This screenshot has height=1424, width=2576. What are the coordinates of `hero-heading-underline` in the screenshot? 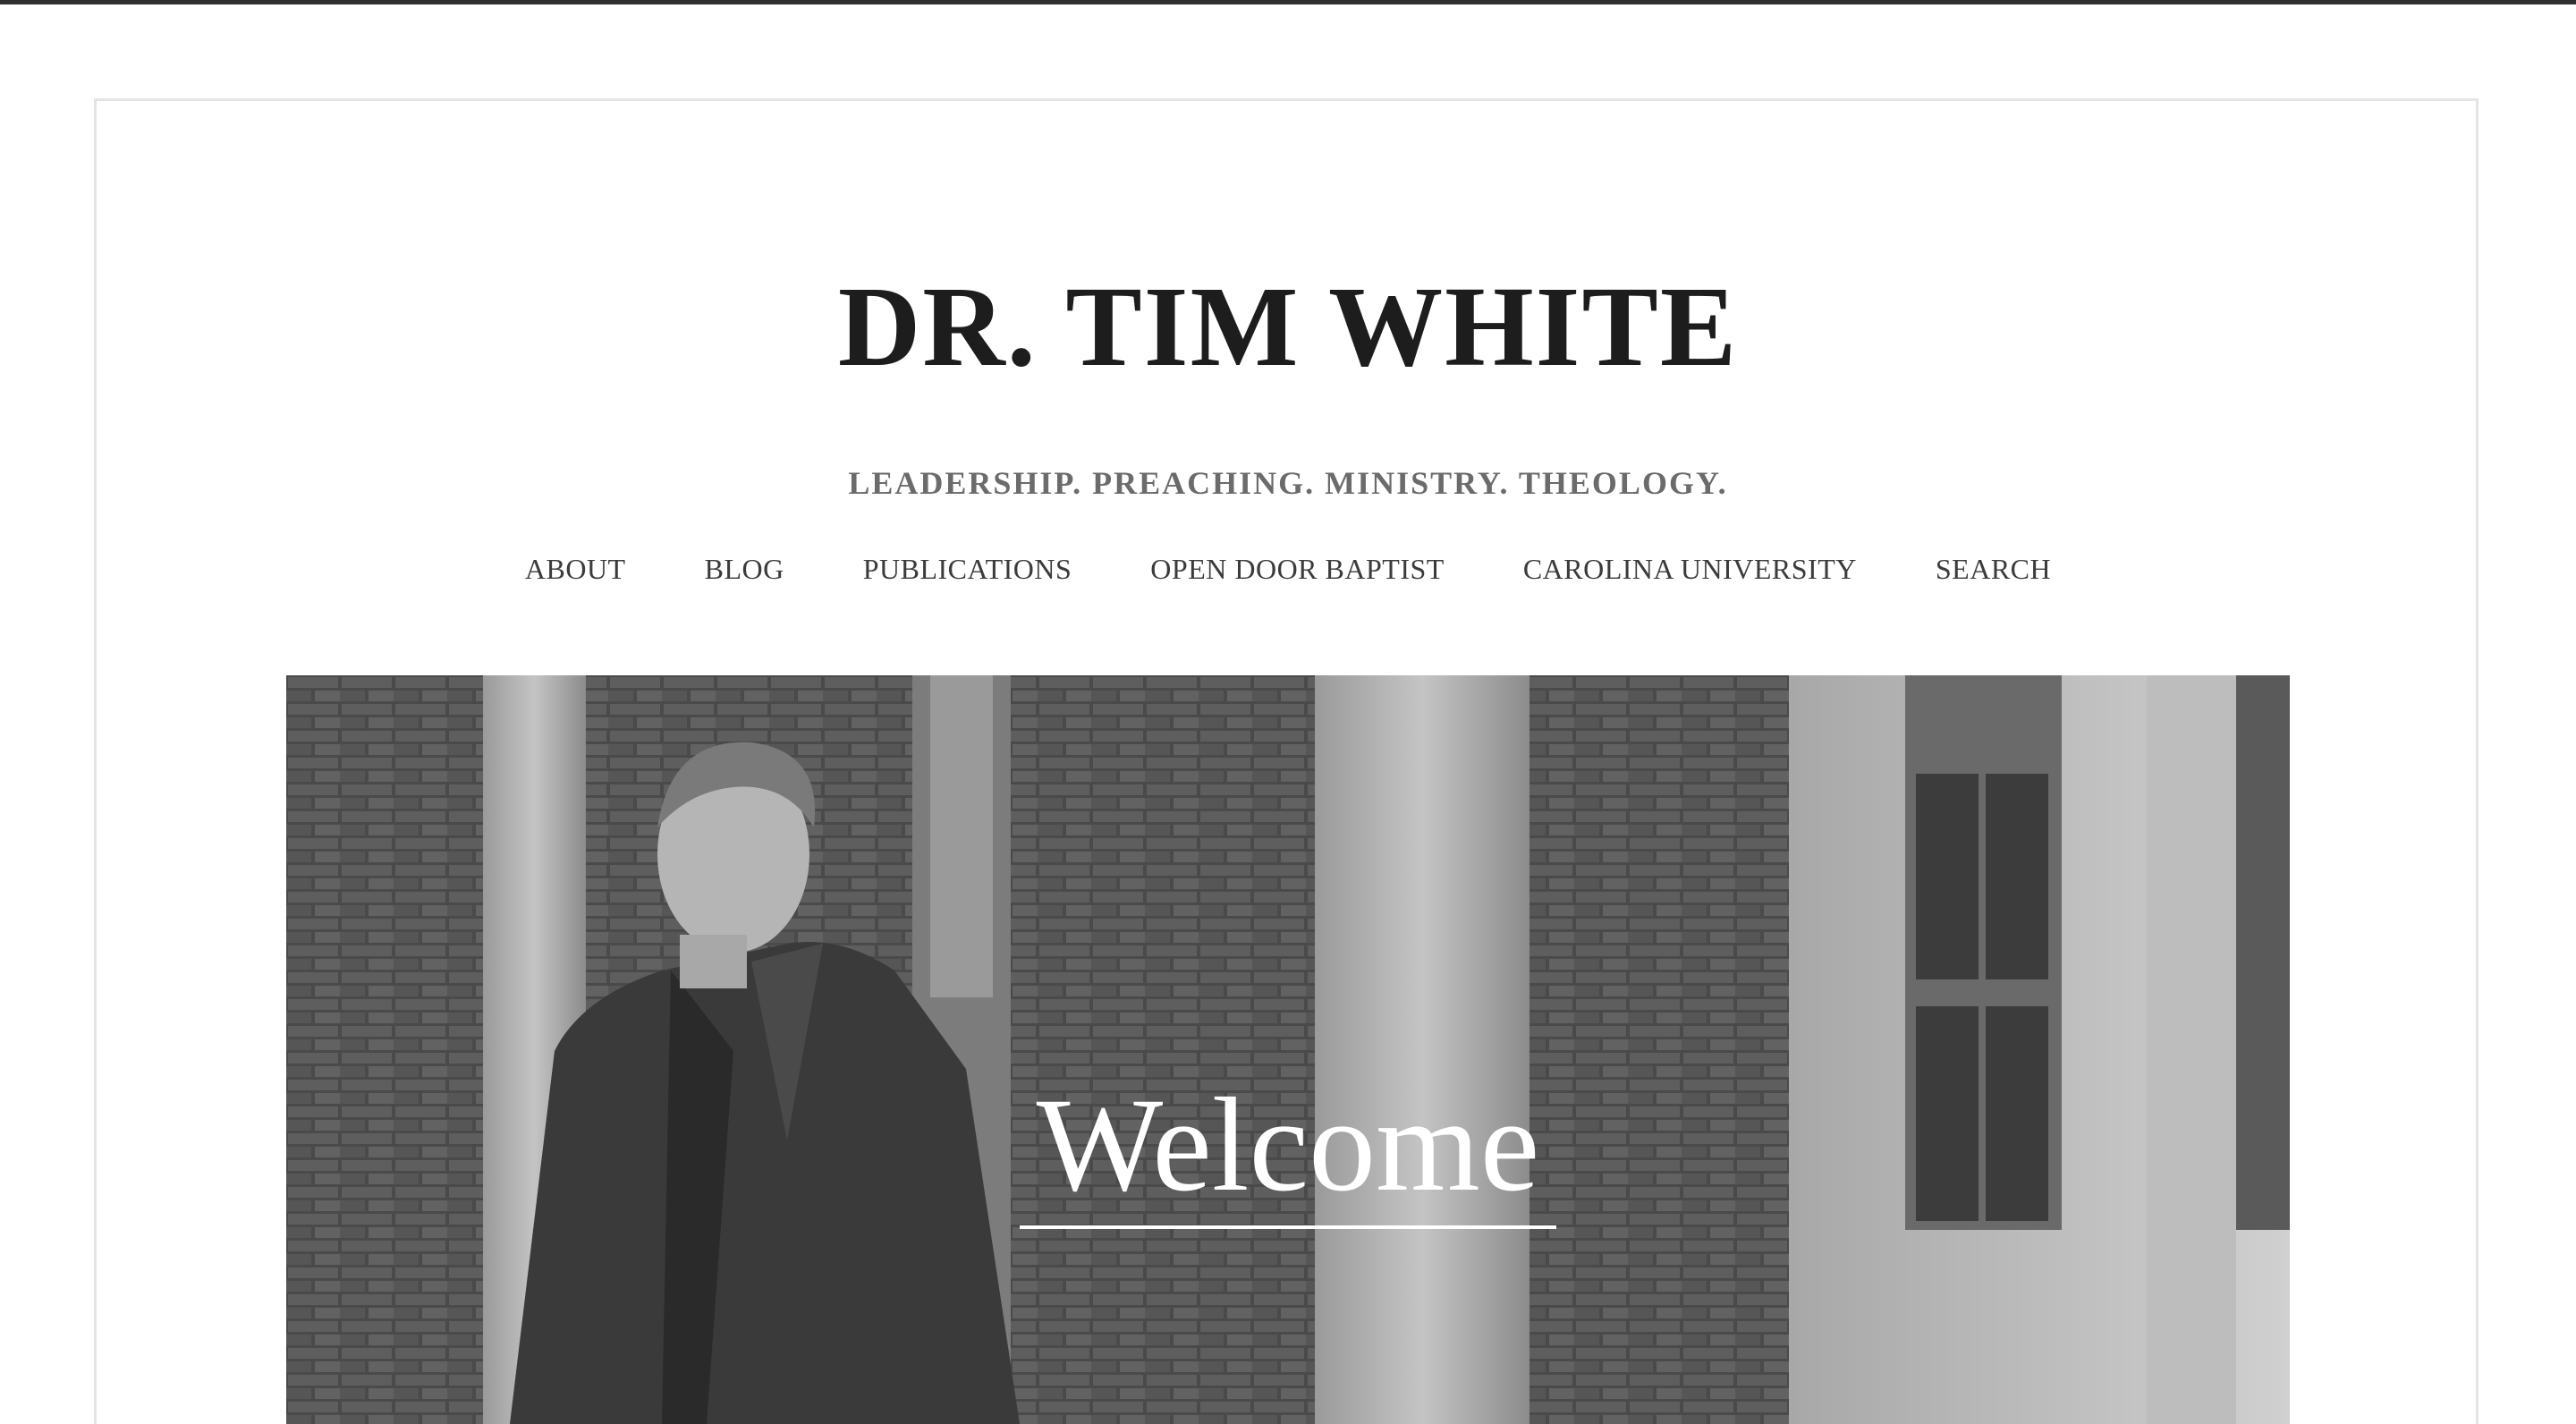 It's located at (1288, 1227).